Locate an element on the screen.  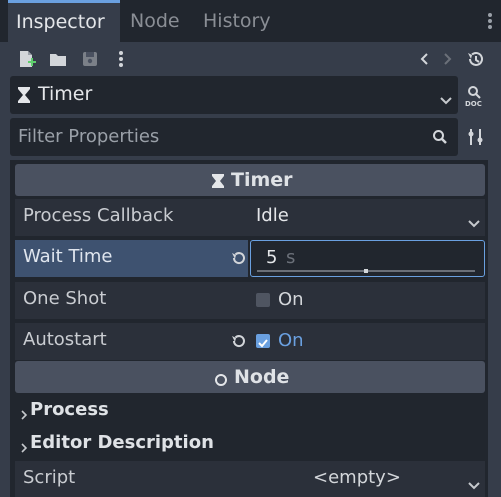
group-label: Process is located at coordinates (69, 409).